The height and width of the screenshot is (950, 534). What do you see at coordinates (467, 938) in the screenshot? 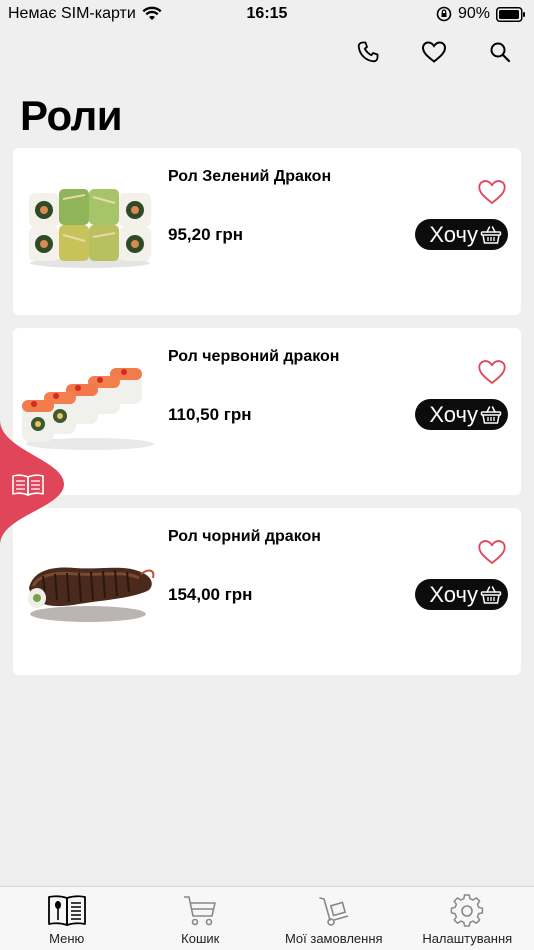
I see `tab-settings-label: Налаштування` at bounding box center [467, 938].